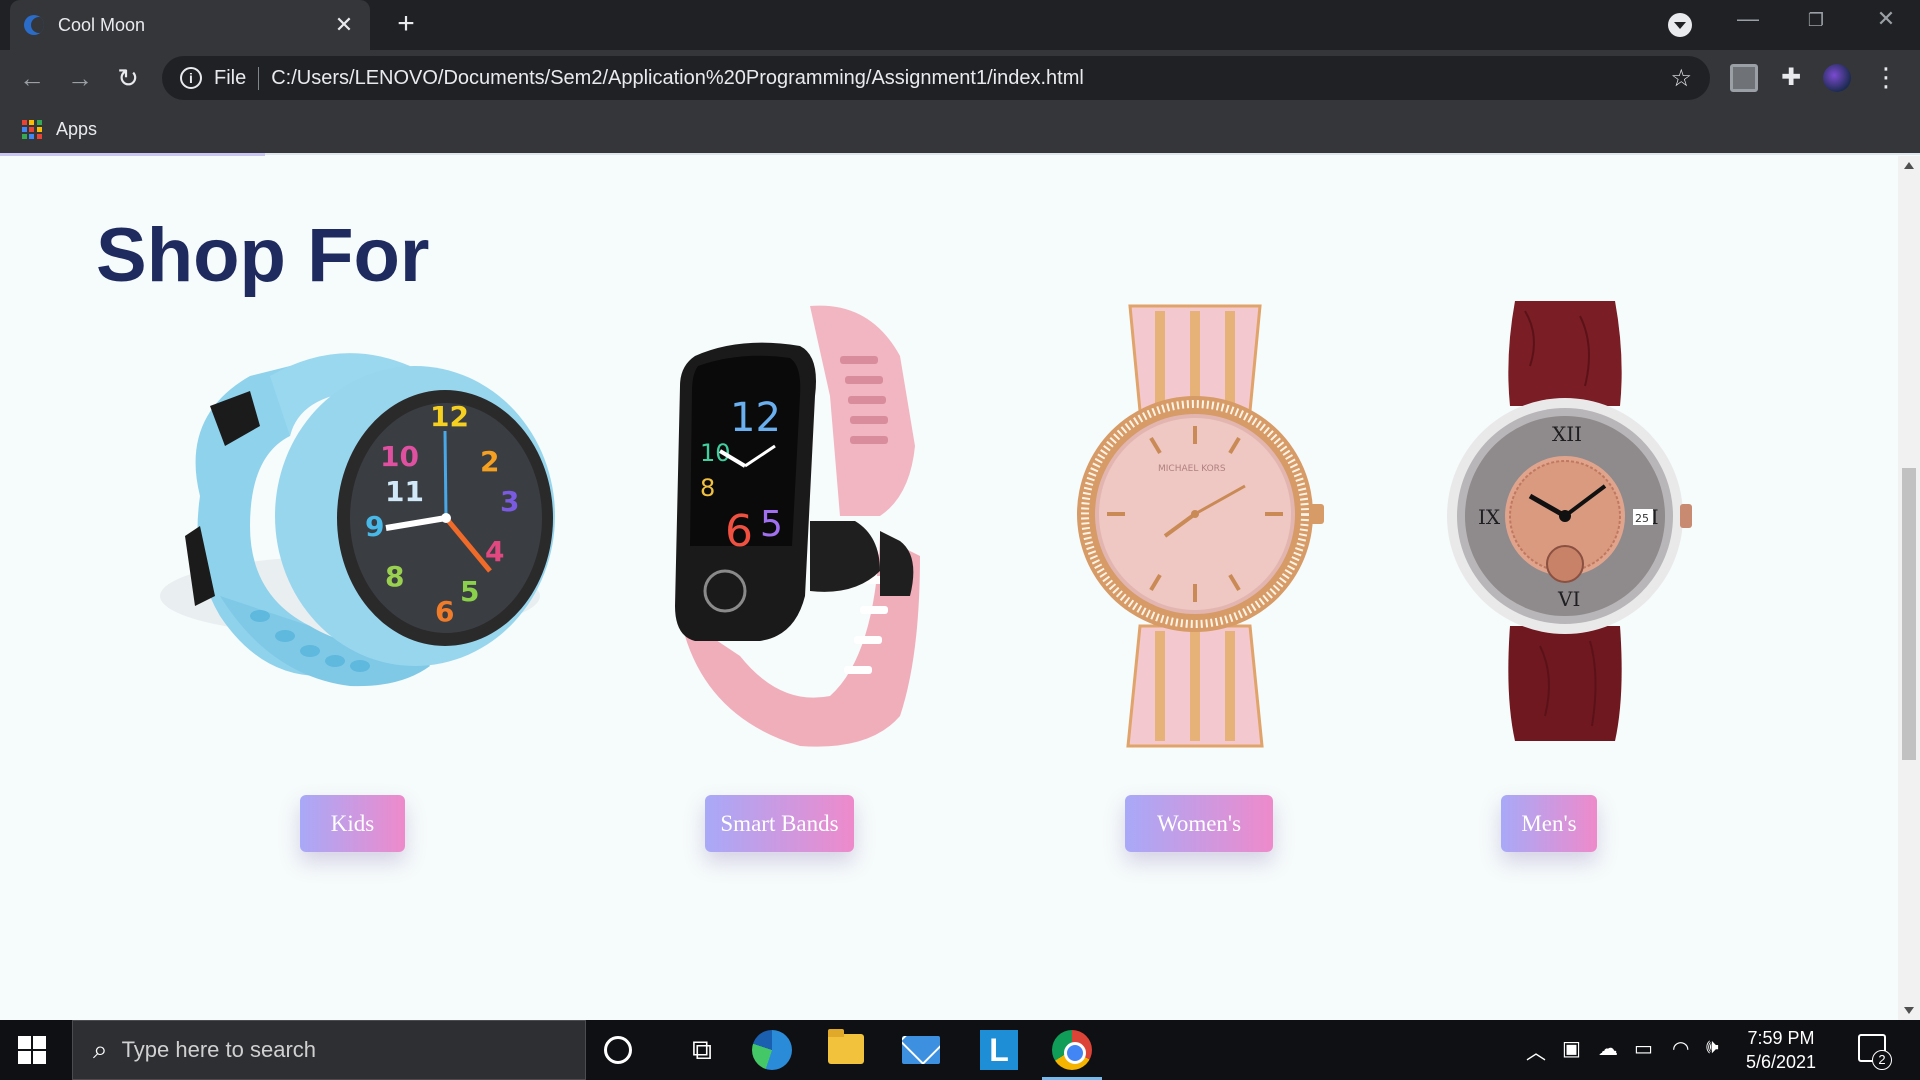  Describe the element at coordinates (344, 25) in the screenshot. I see `tab-close-icon: ✕` at that location.